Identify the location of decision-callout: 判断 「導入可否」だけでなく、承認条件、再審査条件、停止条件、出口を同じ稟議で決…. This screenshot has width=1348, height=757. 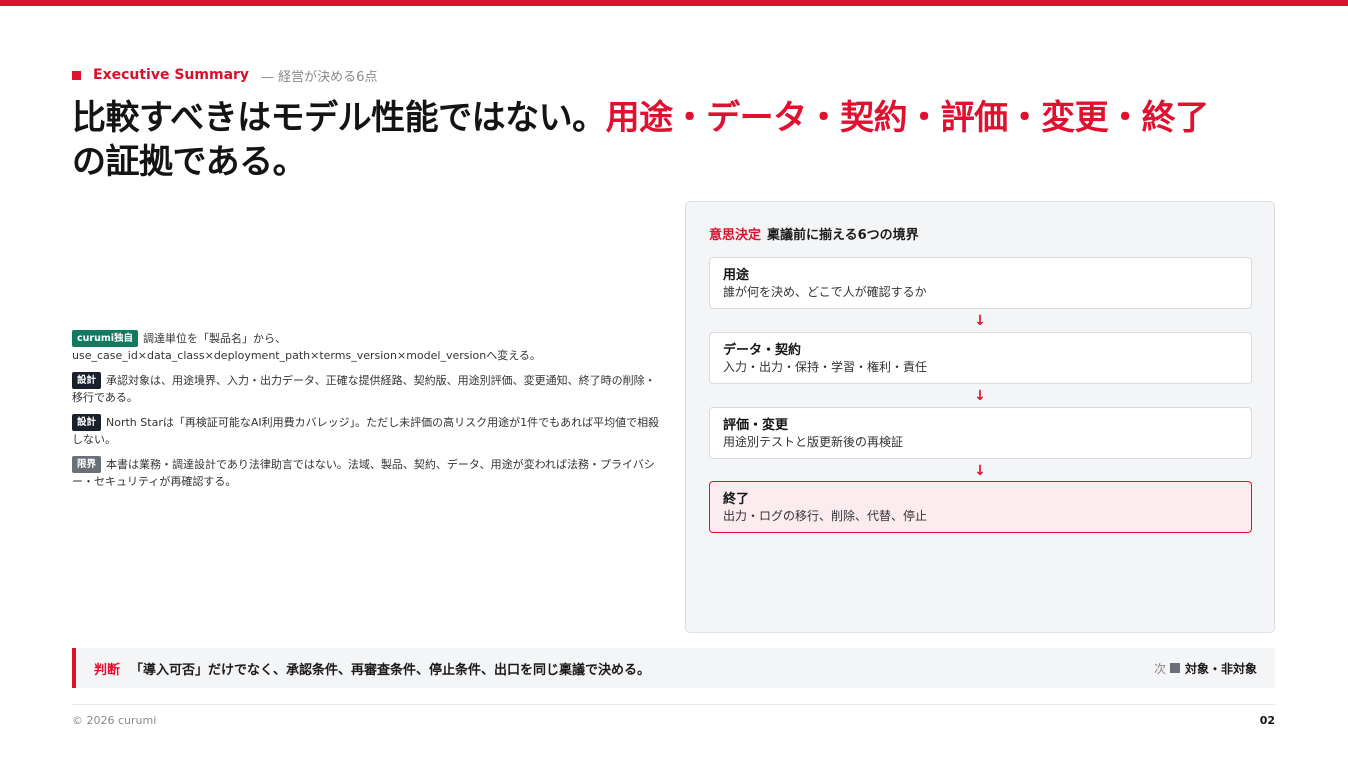
(673, 668).